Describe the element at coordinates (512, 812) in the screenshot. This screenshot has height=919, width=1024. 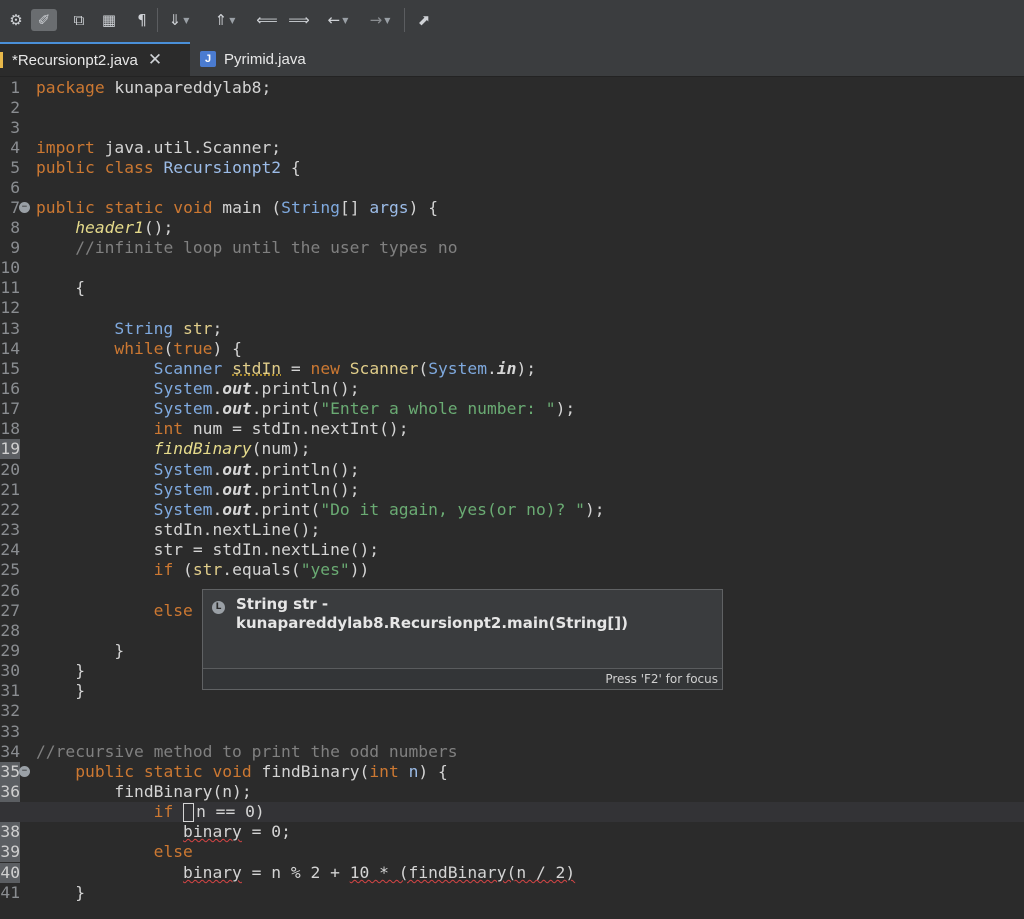
I see `code-line-current: if n == 0)` at that location.